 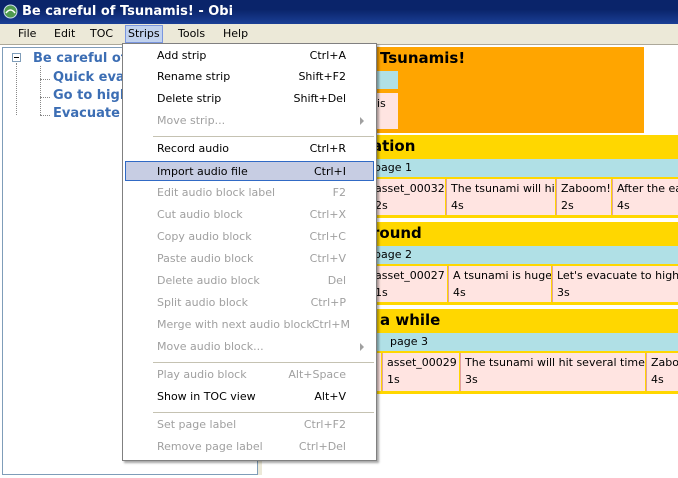 What do you see at coordinates (91, 95) in the screenshot?
I see `tree-node: Go to high` at bounding box center [91, 95].